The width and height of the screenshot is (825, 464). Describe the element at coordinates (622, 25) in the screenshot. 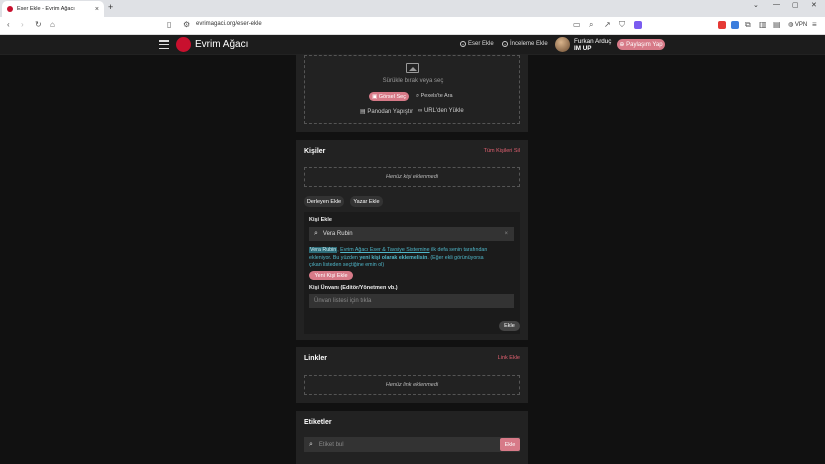

I see `shield-icon: ⛉` at that location.